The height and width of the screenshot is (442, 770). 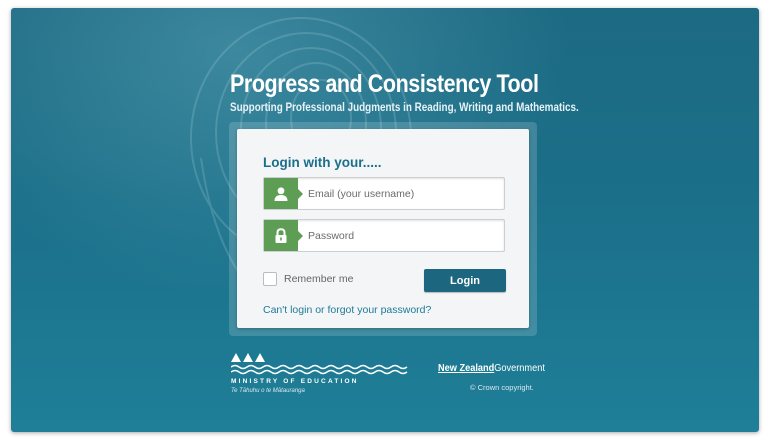 I want to click on copyright-text: © Crown copyright., so click(x=502, y=387).